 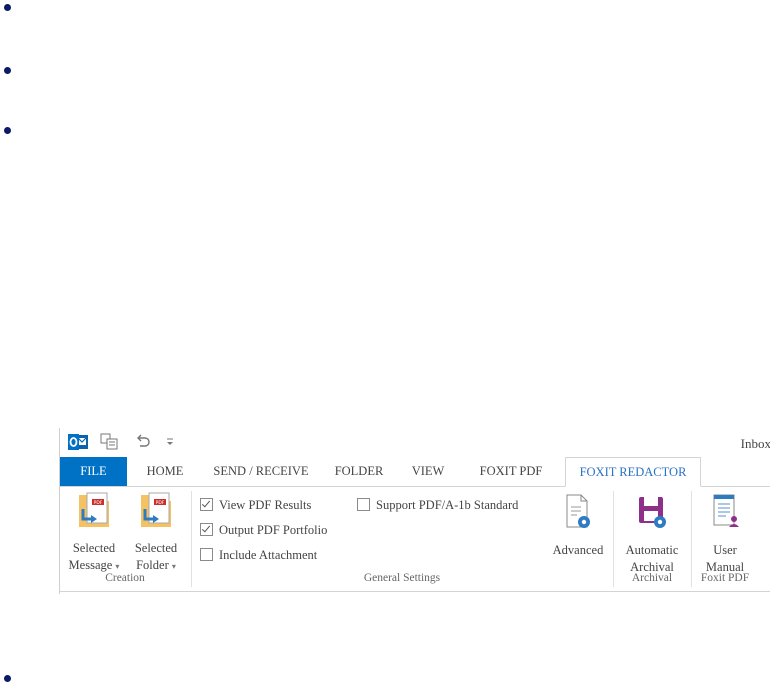 I want to click on selected-folder-button: PDF Selected Folder ▾, so click(x=156, y=533).